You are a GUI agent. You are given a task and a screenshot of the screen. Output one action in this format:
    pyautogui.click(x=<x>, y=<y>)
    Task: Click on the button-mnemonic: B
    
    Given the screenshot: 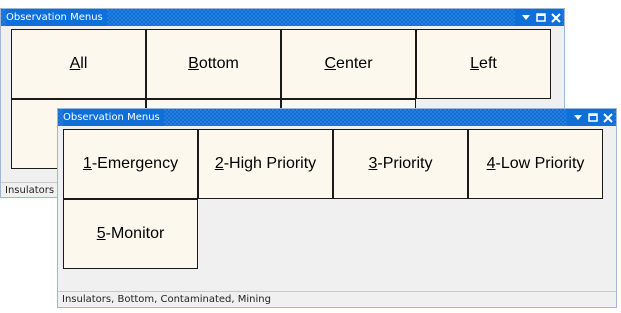 What is the action you would take?
    pyautogui.click(x=193, y=63)
    